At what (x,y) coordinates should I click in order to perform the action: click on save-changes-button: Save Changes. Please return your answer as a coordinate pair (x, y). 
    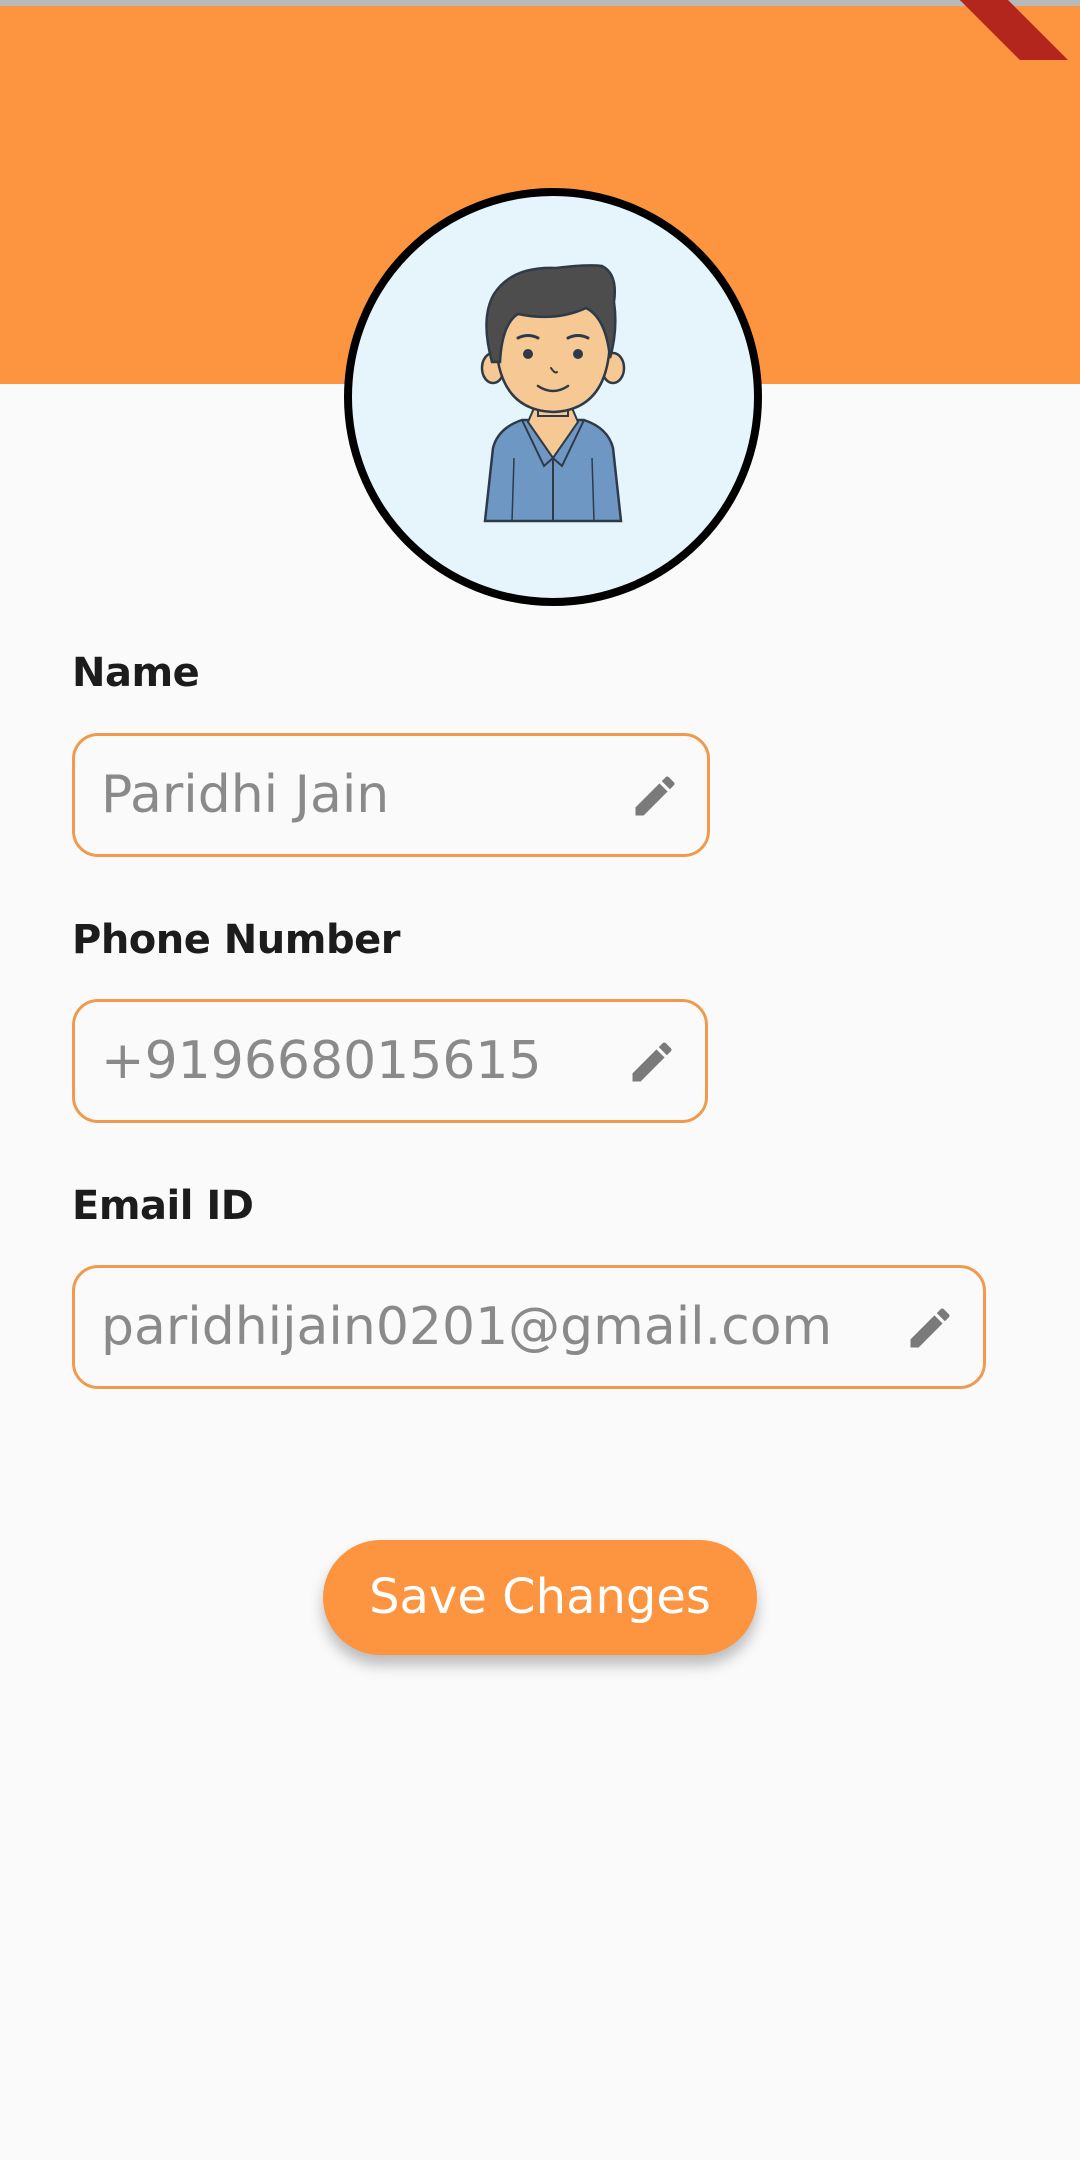
    Looking at the image, I should click on (540, 1597).